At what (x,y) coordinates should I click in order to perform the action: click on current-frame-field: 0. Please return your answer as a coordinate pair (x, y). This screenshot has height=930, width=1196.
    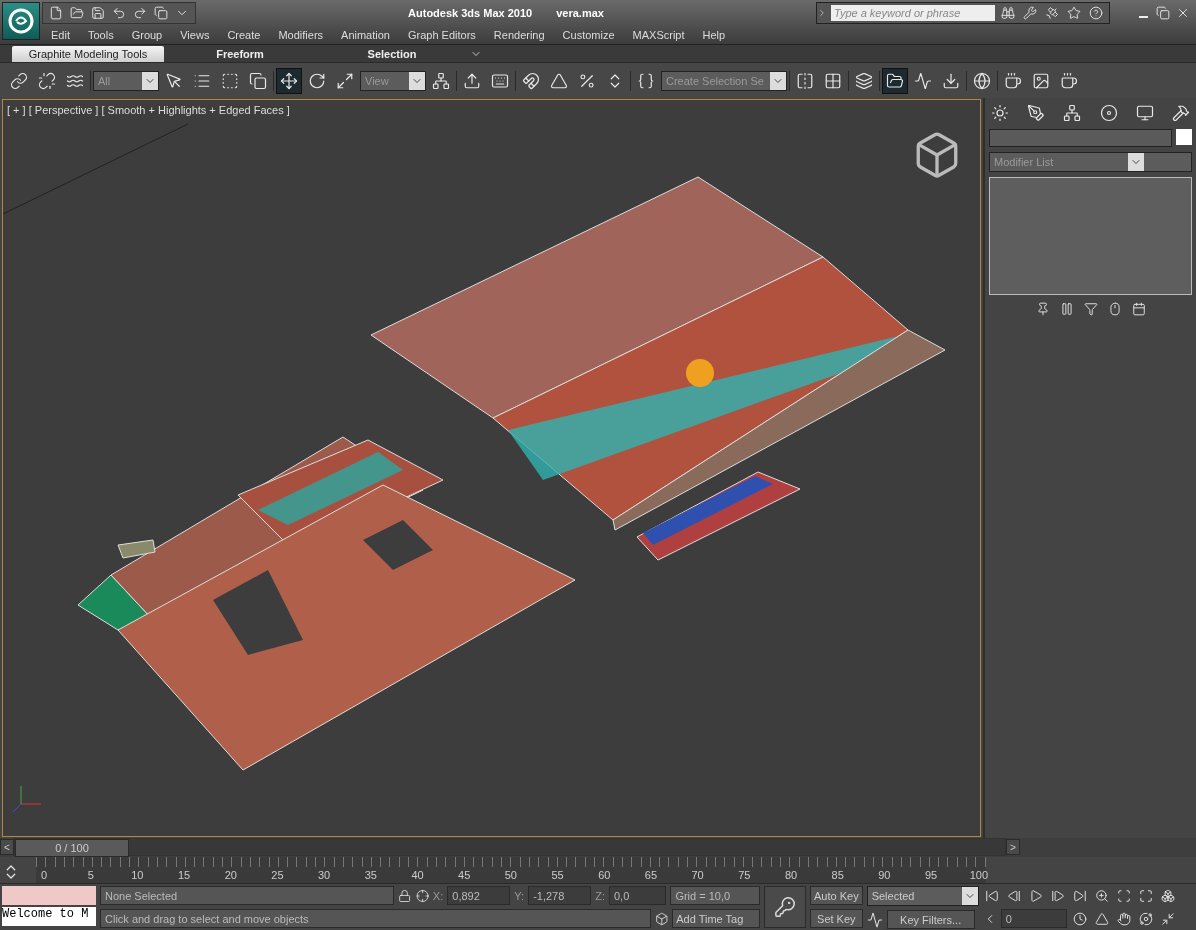
    Looking at the image, I should click on (1033, 918).